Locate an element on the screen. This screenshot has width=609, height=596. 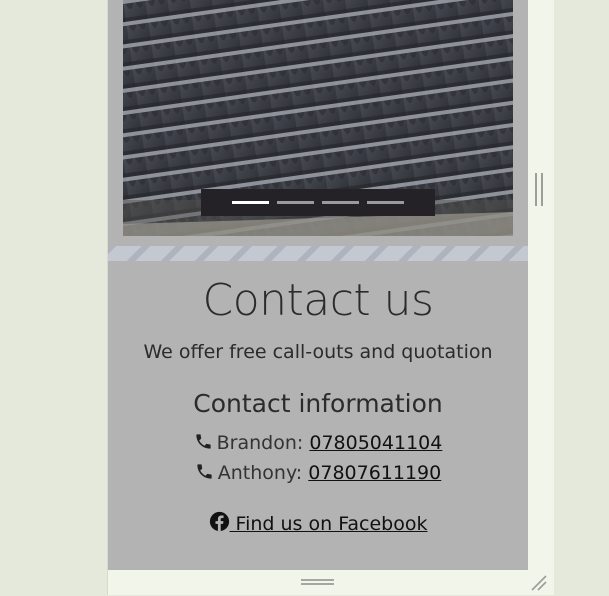
scroll-handle-icon is located at coordinates (539, 189).